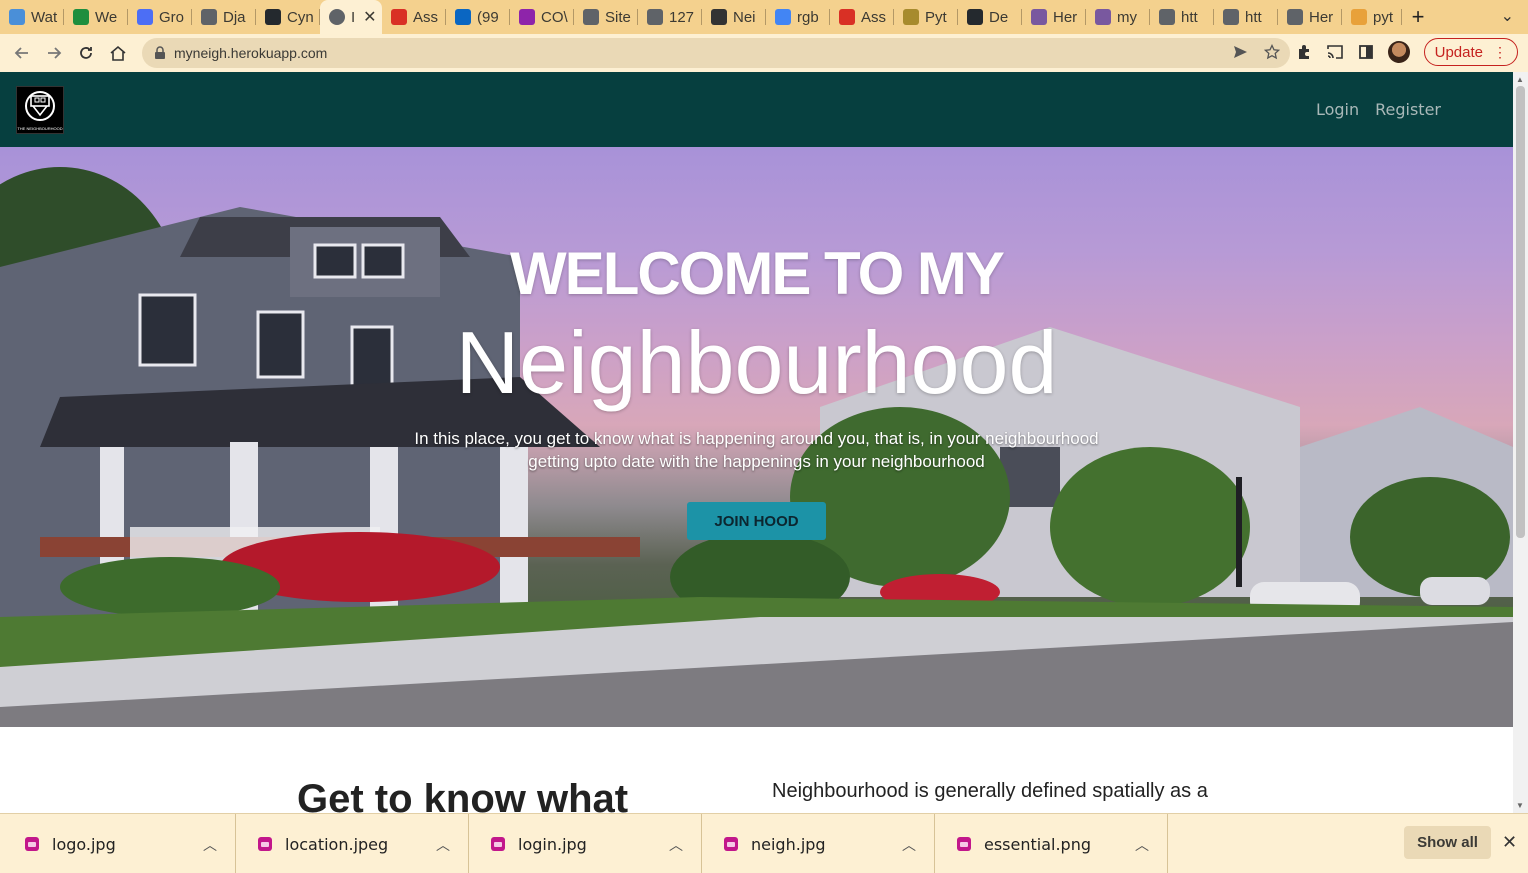 Image resolution: width=1528 pixels, height=873 pixels. I want to click on browser-tab: Nei, so click(734, 17).